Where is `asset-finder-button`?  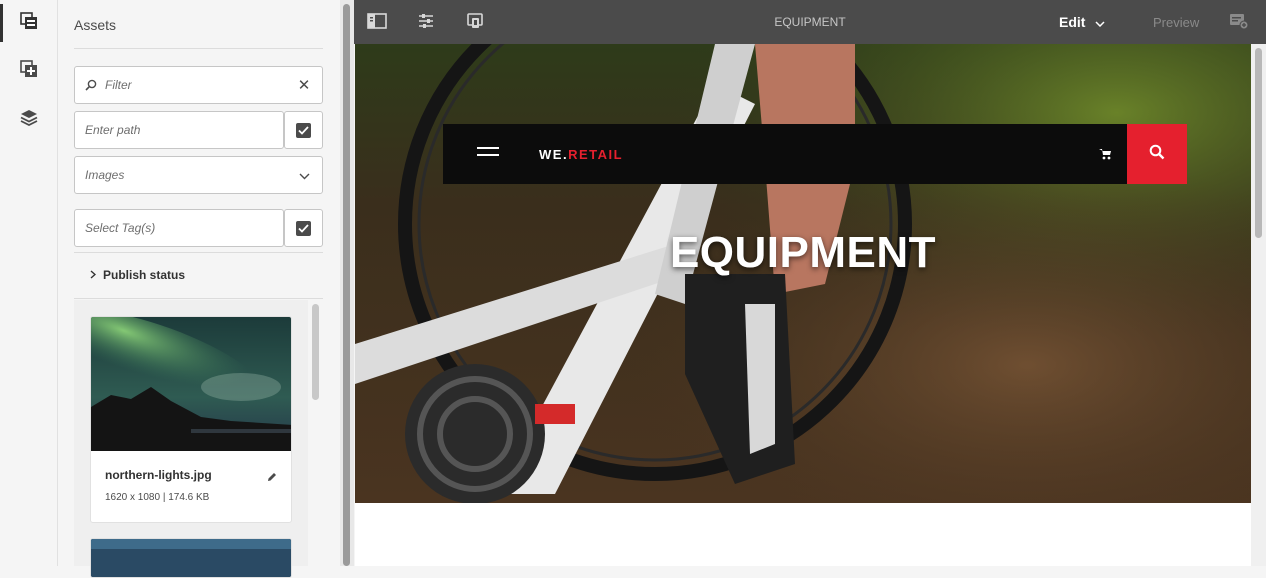
asset-finder-button is located at coordinates (29, 23).